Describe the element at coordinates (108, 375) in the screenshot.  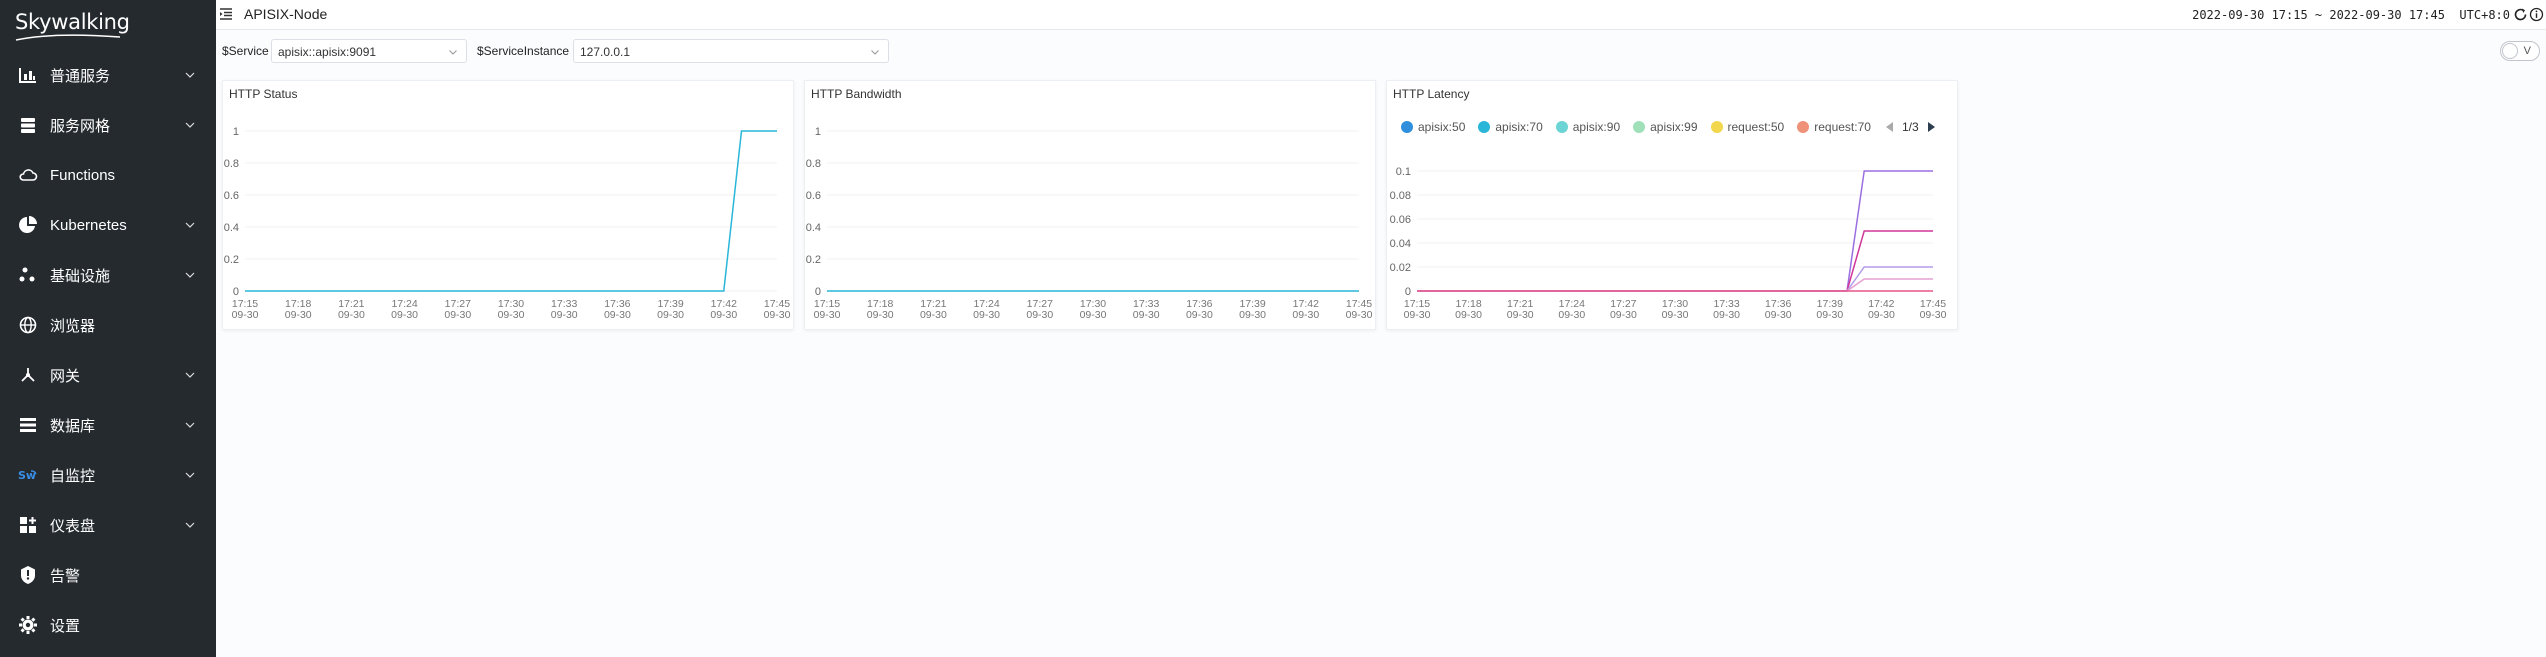
I see `sidebar-item-gateway: 网关` at that location.